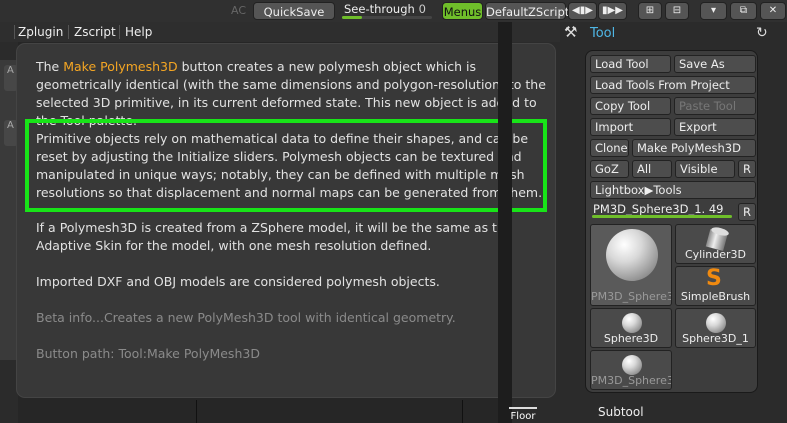 The image size is (787, 423). I want to click on floor-button: Floor, so click(523, 412).